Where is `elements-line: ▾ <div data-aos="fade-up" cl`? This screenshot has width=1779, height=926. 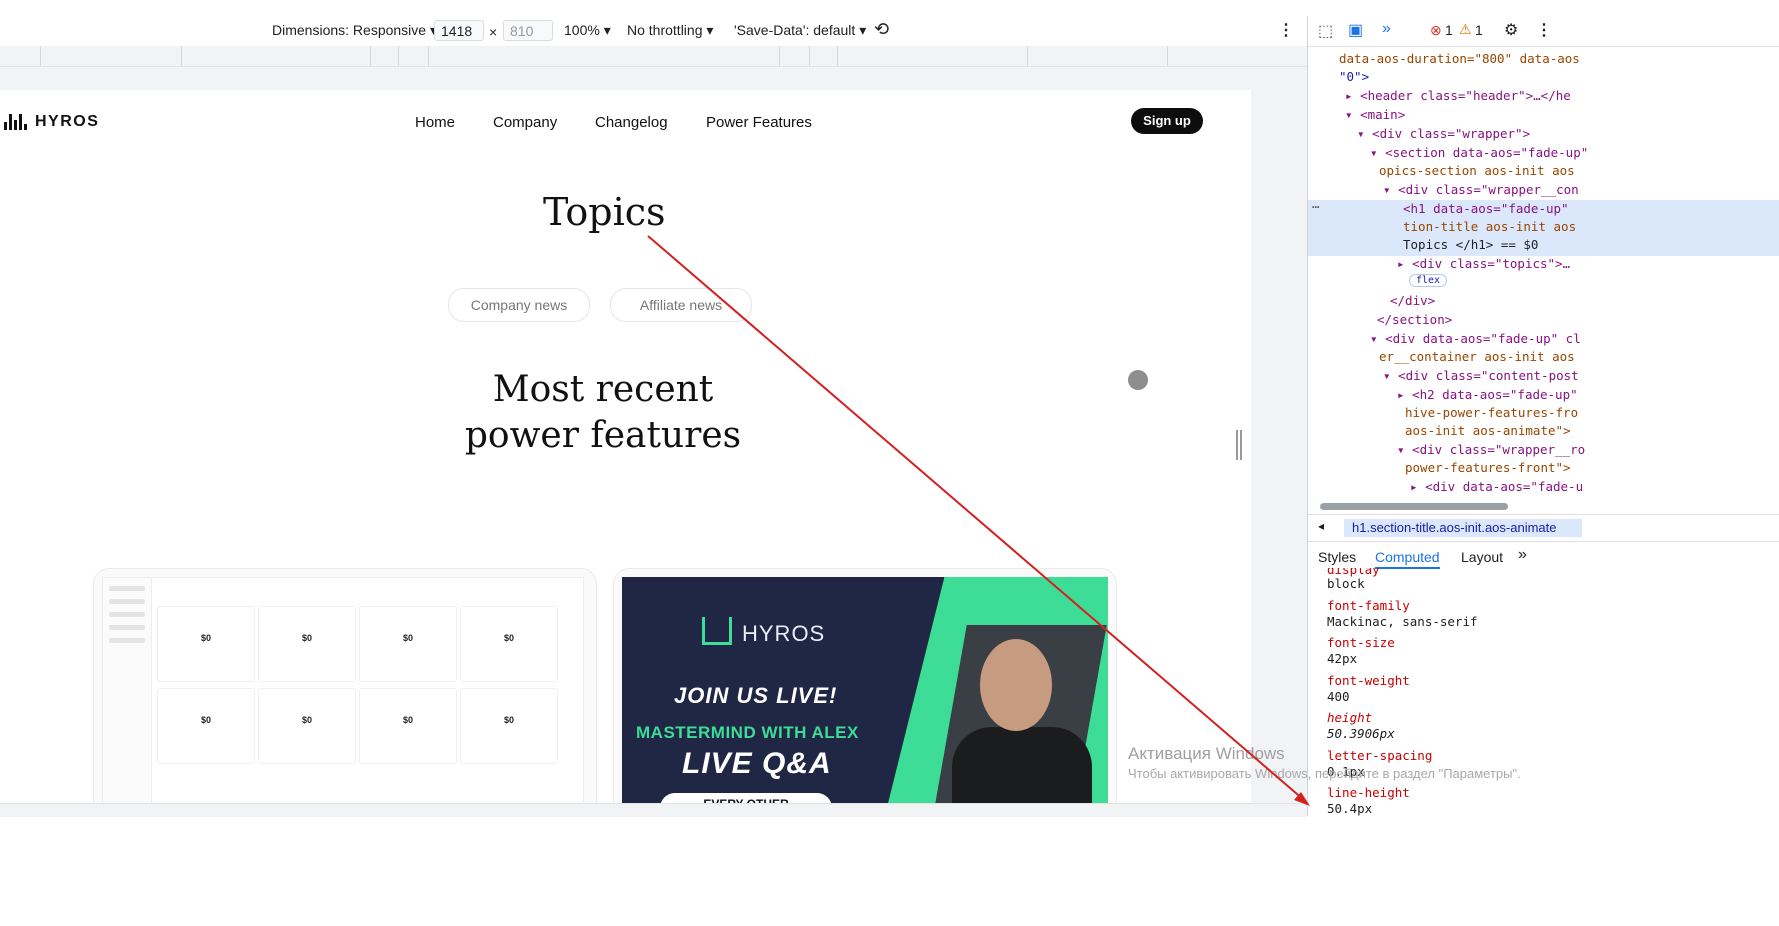
elements-line: ▾ <div data-aos="fade-up" cl is located at coordinates (1475, 338).